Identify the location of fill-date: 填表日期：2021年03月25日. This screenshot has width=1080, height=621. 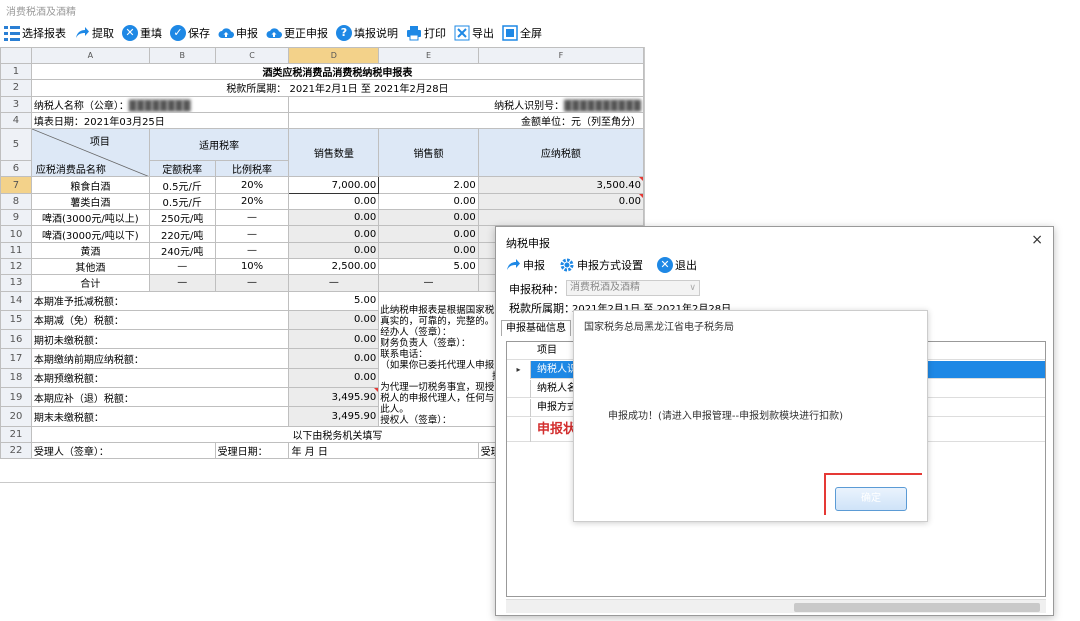
(160, 120).